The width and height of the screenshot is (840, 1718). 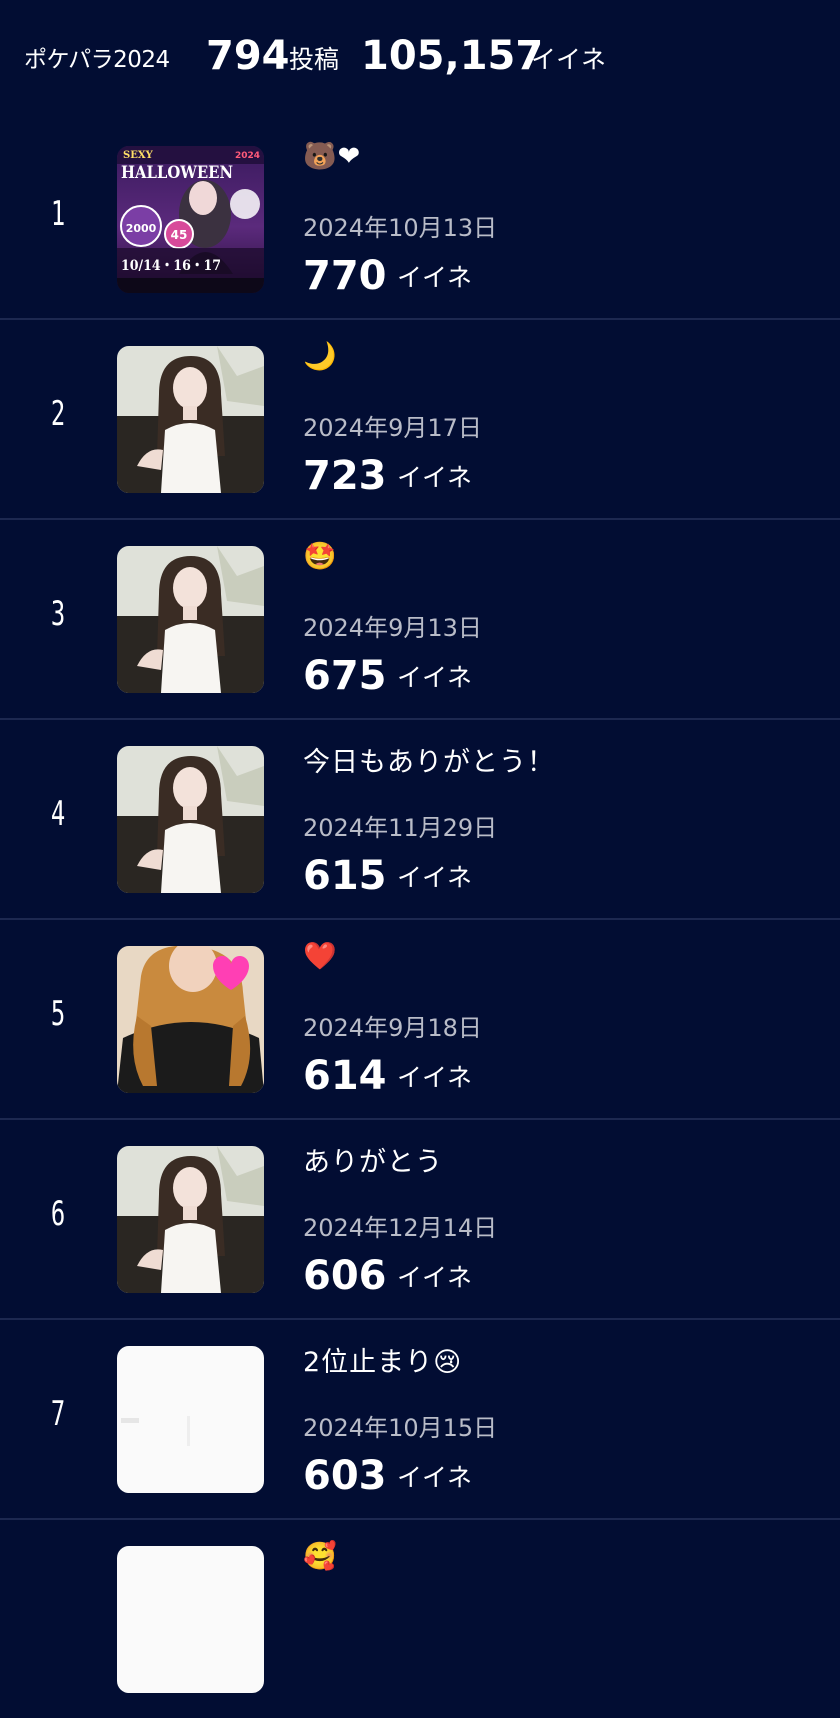 What do you see at coordinates (400, 828) in the screenshot?
I see `post-date: 2024年11月29日` at bounding box center [400, 828].